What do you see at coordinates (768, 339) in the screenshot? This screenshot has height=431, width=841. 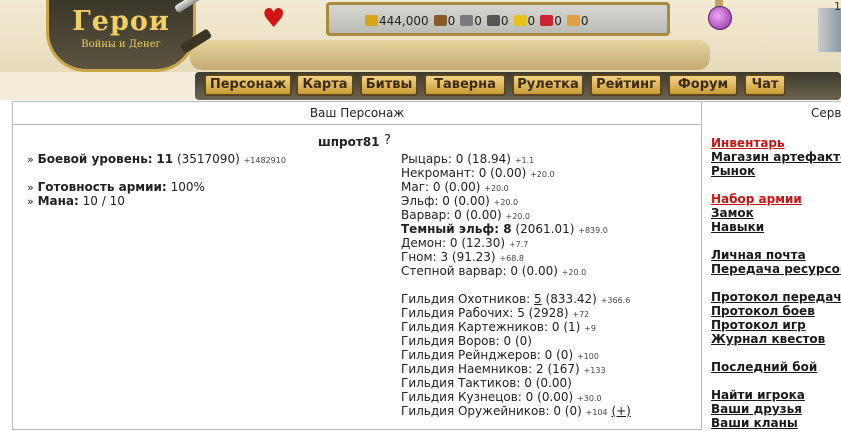 I see `service-link: Журнал квестов` at bounding box center [768, 339].